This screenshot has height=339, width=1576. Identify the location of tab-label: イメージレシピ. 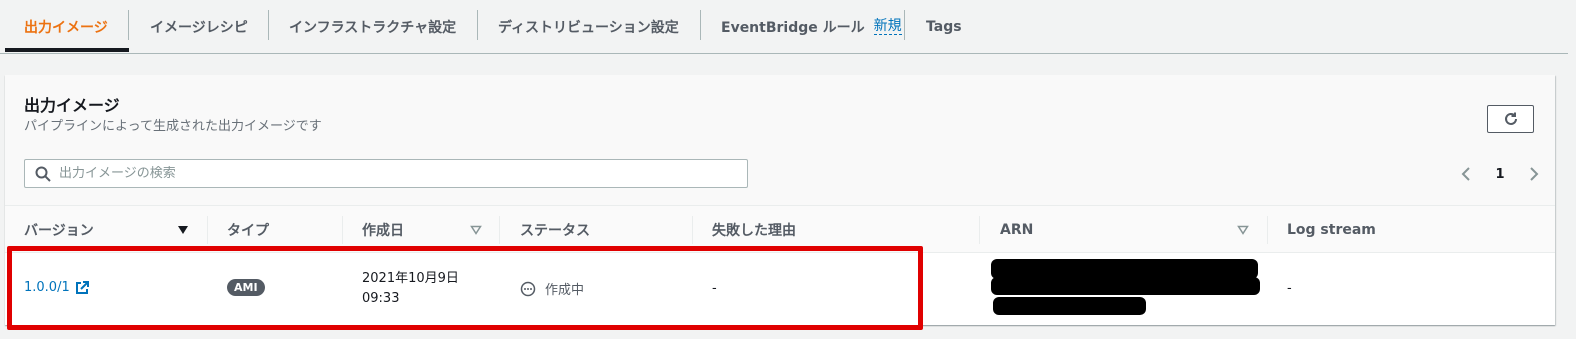
(199, 27).